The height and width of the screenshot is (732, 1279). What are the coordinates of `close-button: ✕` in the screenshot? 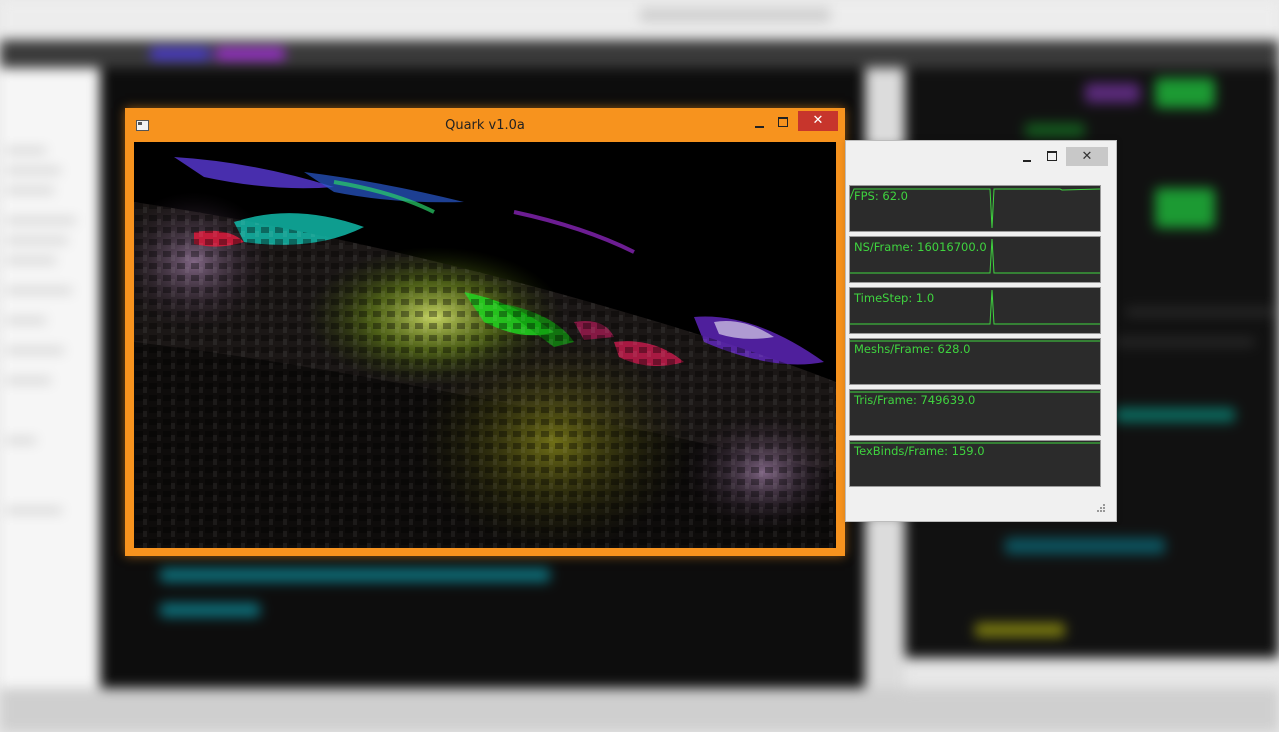 It's located at (818, 121).